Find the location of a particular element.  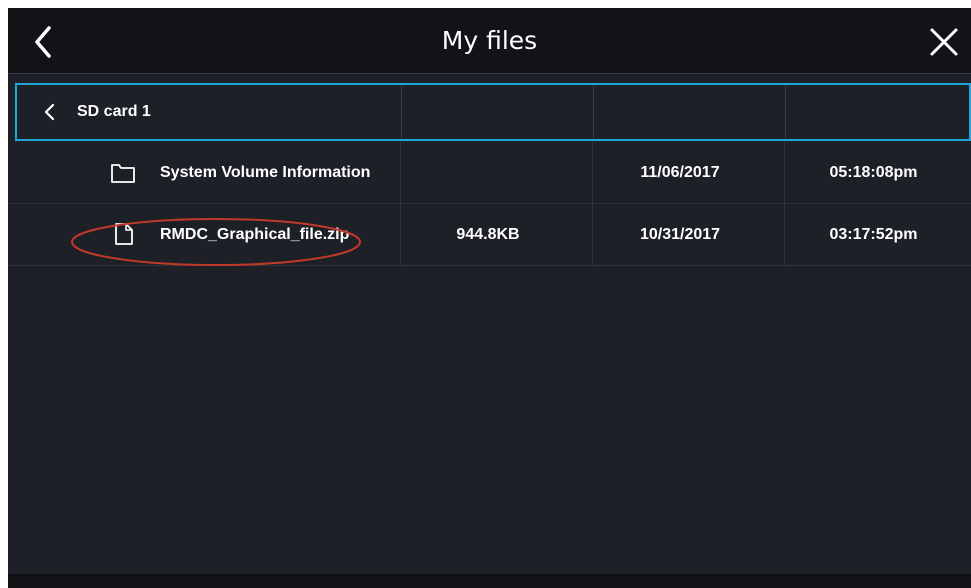

file-icon is located at coordinates (124, 236).